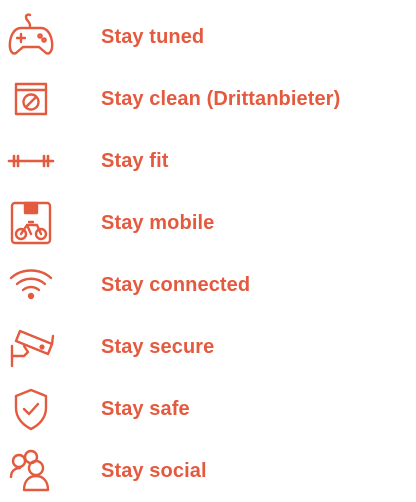  What do you see at coordinates (135, 160) in the screenshot?
I see `feature-label: Stay fit` at bounding box center [135, 160].